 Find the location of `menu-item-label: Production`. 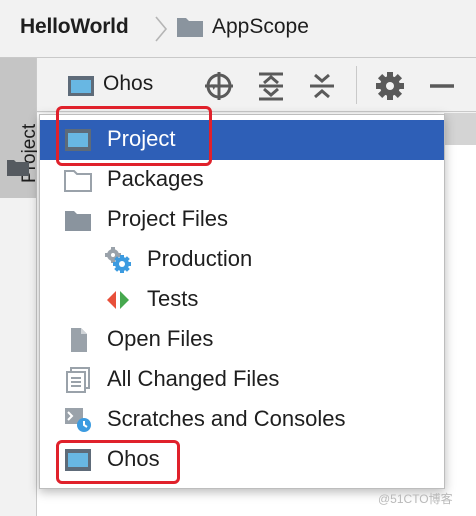

menu-item-label: Production is located at coordinates (200, 258).